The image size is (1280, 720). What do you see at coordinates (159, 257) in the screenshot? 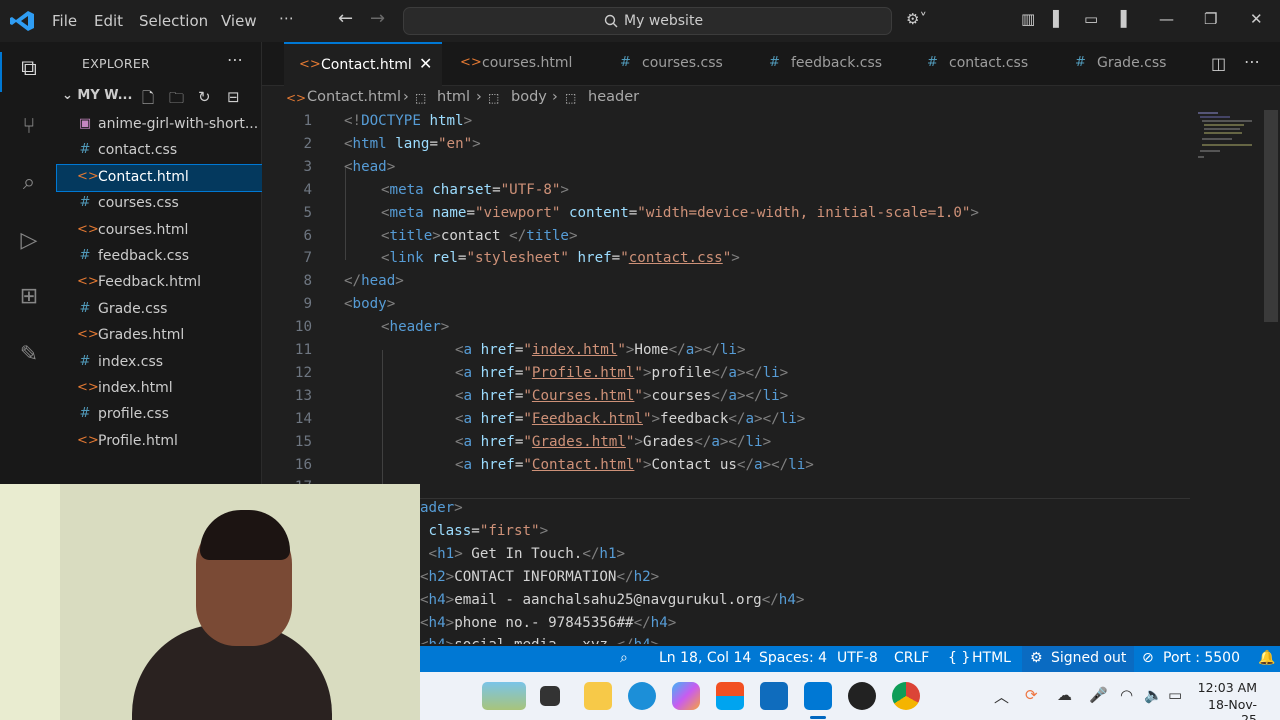
I see `file-item: # feedback.css` at bounding box center [159, 257].